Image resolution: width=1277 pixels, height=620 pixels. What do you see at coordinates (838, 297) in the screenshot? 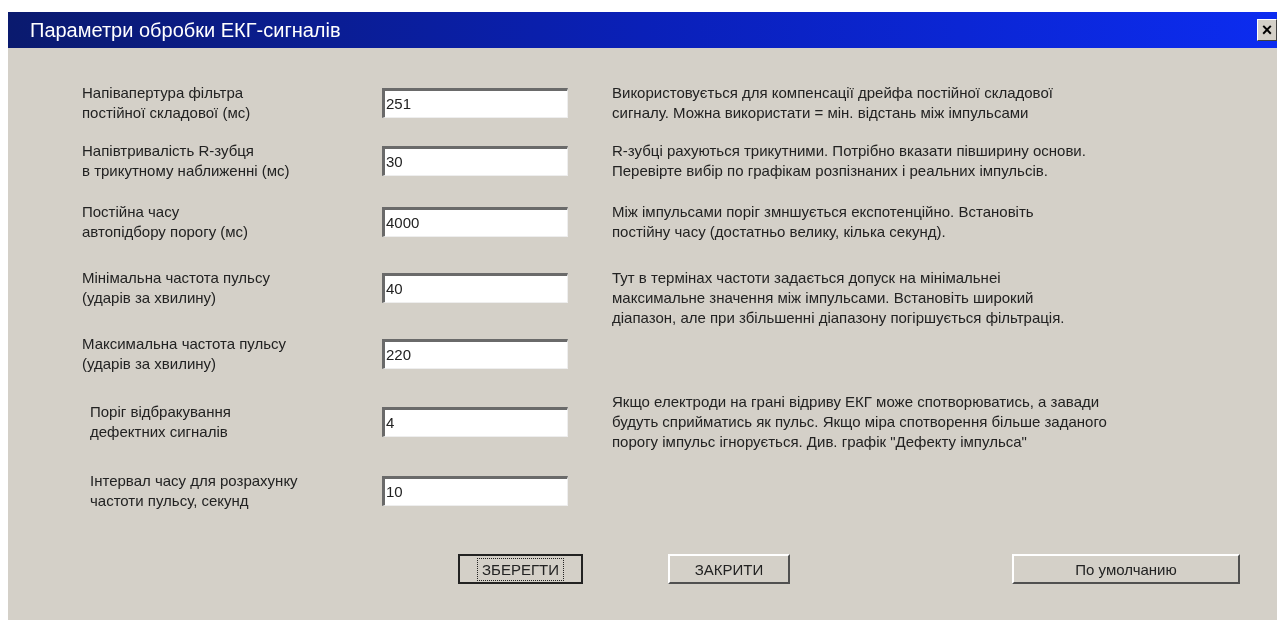
I see `description-text: Тут в термінах частоти задається допуск на мінімальнеі максимальне значення між імпульсами. Встановіть широкий діапазон, але при збільшенні діапазону погіршується фільтрація.` at bounding box center [838, 297].